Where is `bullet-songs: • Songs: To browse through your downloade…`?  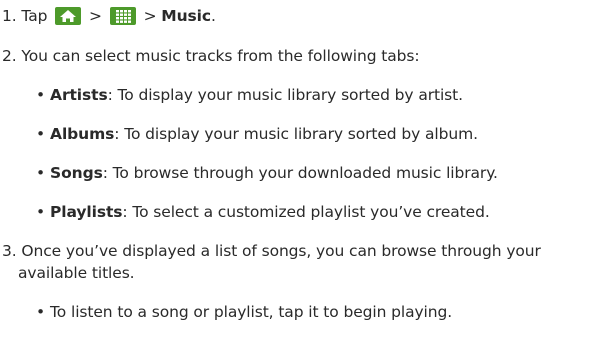 bullet-songs: • Songs: To browse through your downloade… is located at coordinates (267, 173).